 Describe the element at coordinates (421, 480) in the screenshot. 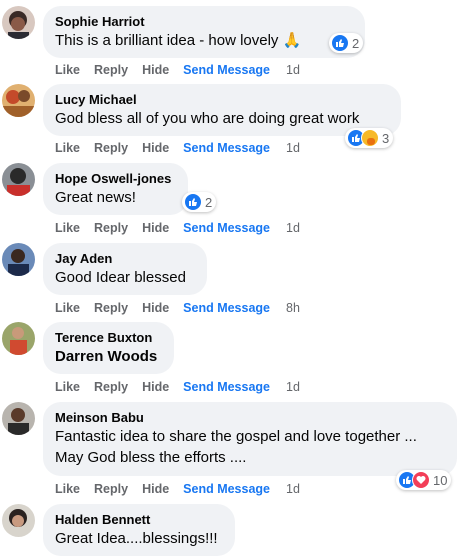

I see `love-reaction-icon` at that location.